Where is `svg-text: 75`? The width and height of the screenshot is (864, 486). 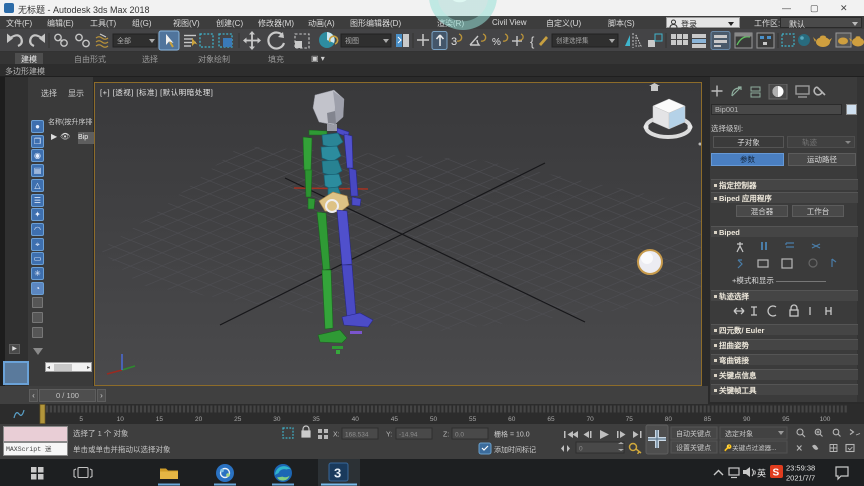 svg-text: 75 is located at coordinates (630, 419).